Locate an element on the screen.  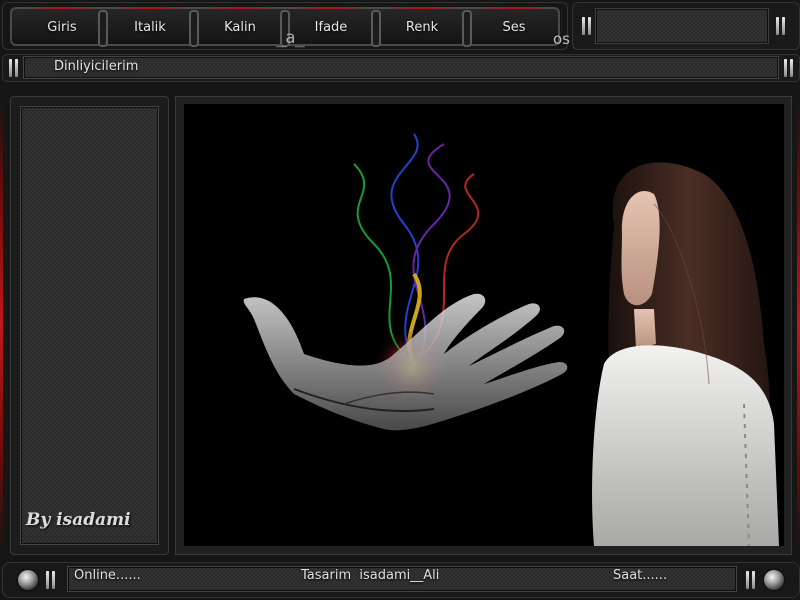
top-right-panel is located at coordinates (686, 26).